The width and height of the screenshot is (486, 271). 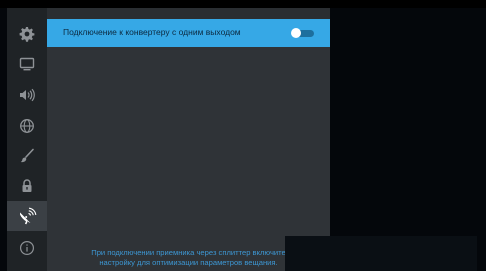 I want to click on settings-sidebar, so click(x=27, y=139).